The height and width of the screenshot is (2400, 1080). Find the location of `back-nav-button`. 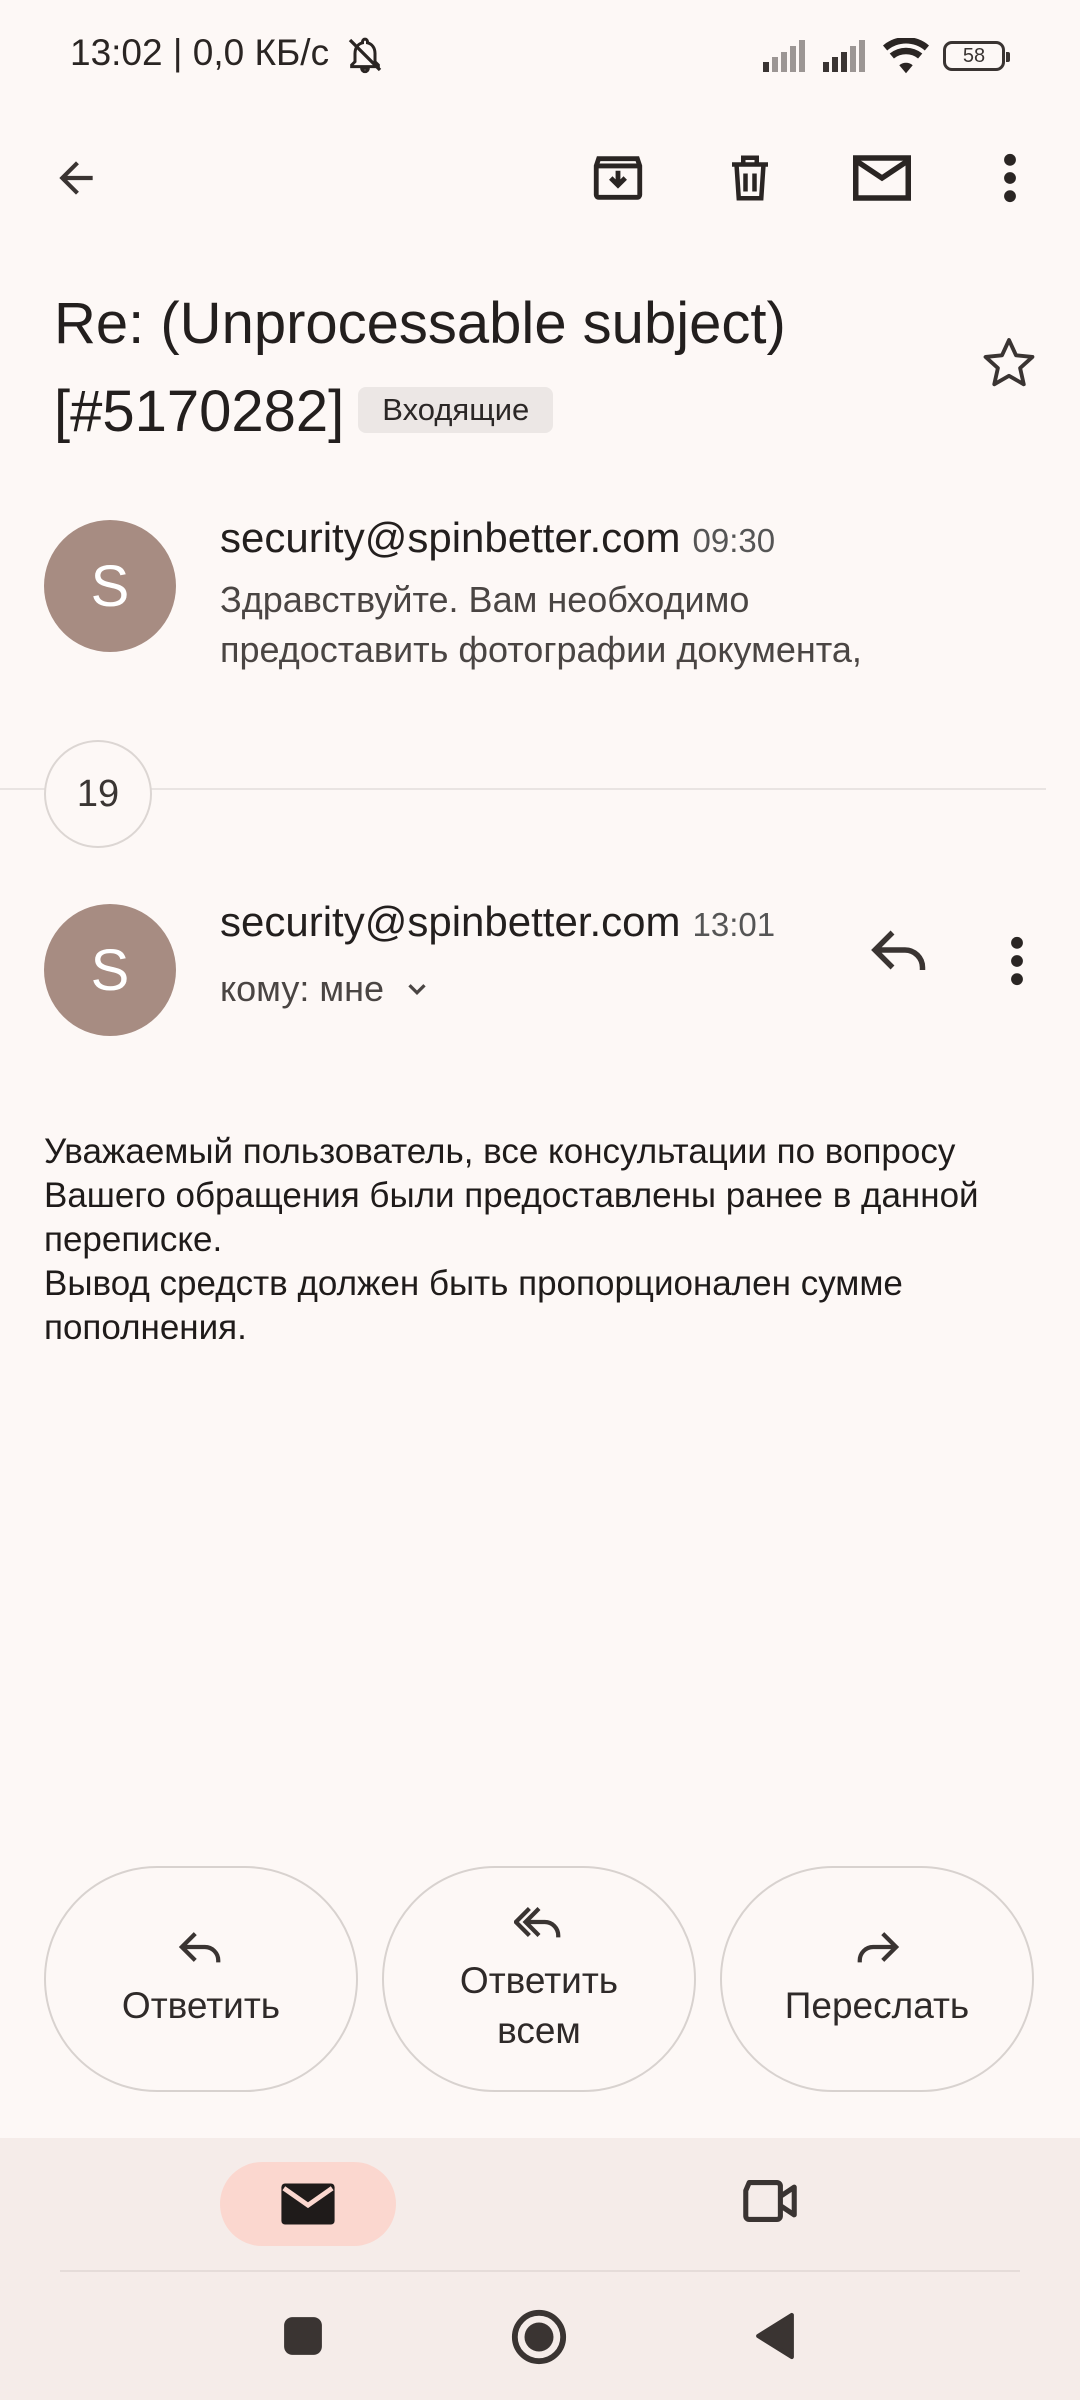

back-nav-button is located at coordinates (775, 2336).